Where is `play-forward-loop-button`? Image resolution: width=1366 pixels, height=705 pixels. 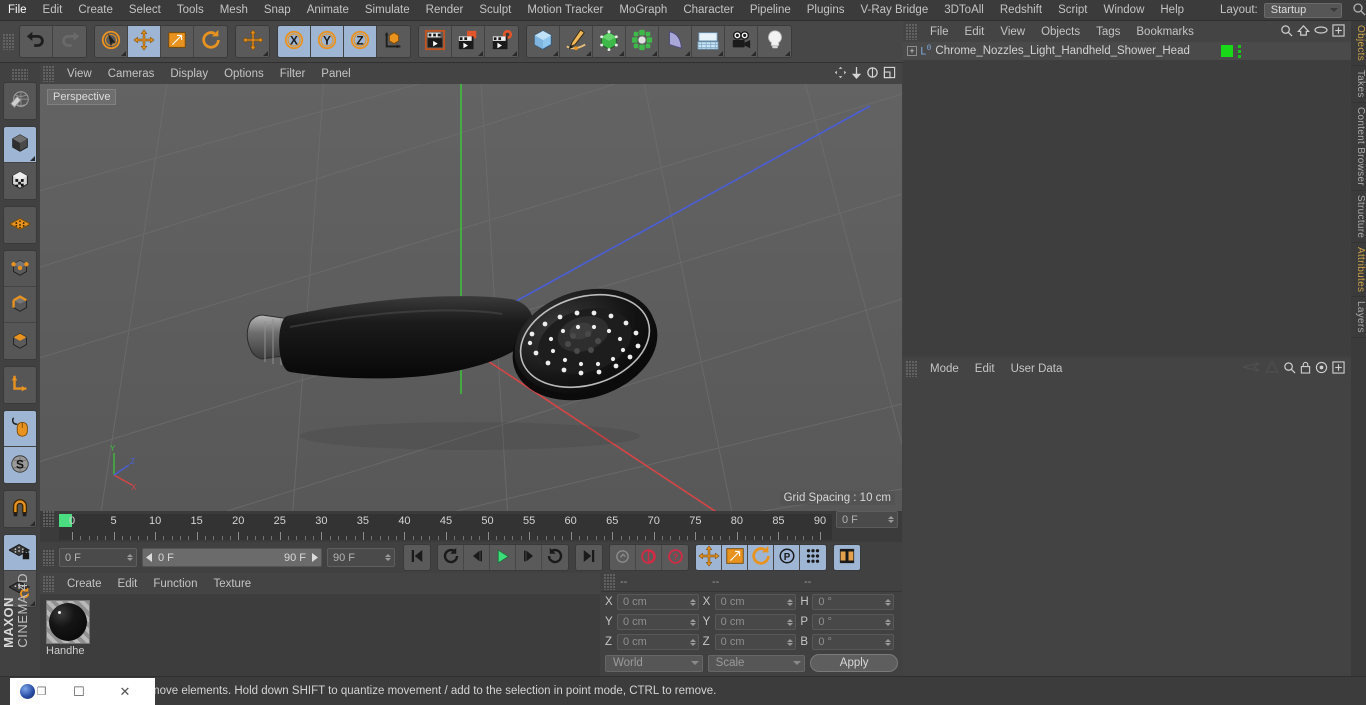 play-forward-loop-button is located at coordinates (555, 557).